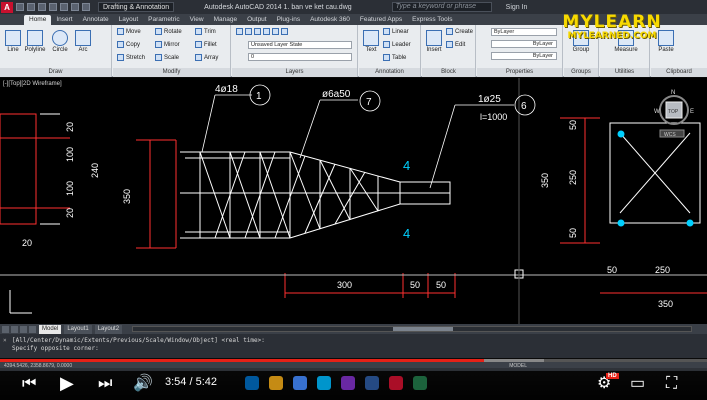  What do you see at coordinates (35, 40) in the screenshot?
I see `polyline-button: Polyline` at bounding box center [35, 40].